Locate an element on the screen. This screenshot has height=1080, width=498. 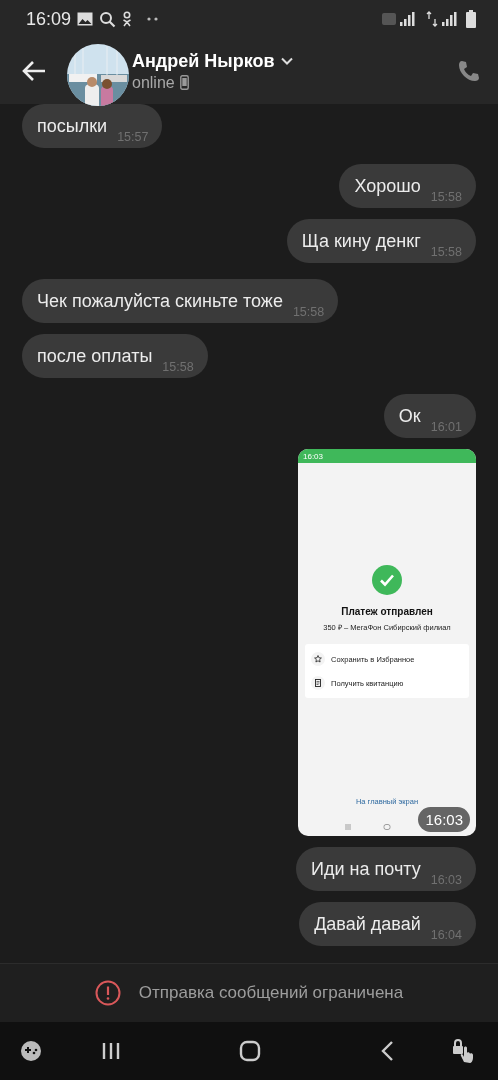
clock: 16:09 is located at coordinates (49, 19).